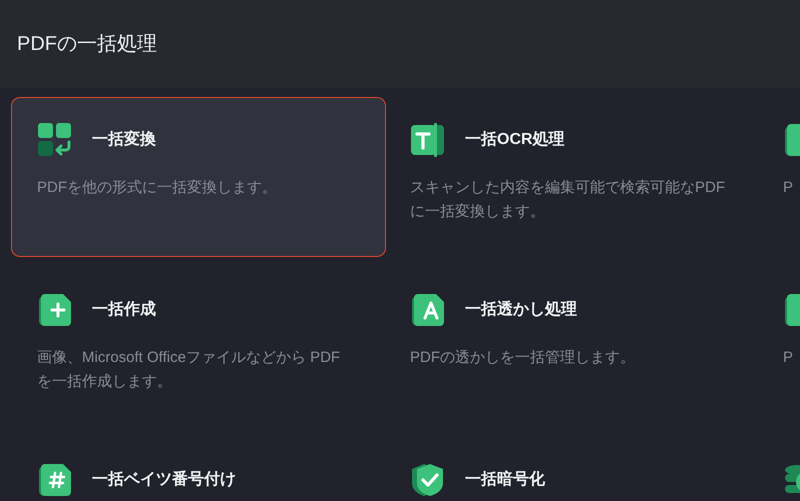 Image resolution: width=800 pixels, height=501 pixels. I want to click on card-title: 一括暗号化, so click(505, 479).